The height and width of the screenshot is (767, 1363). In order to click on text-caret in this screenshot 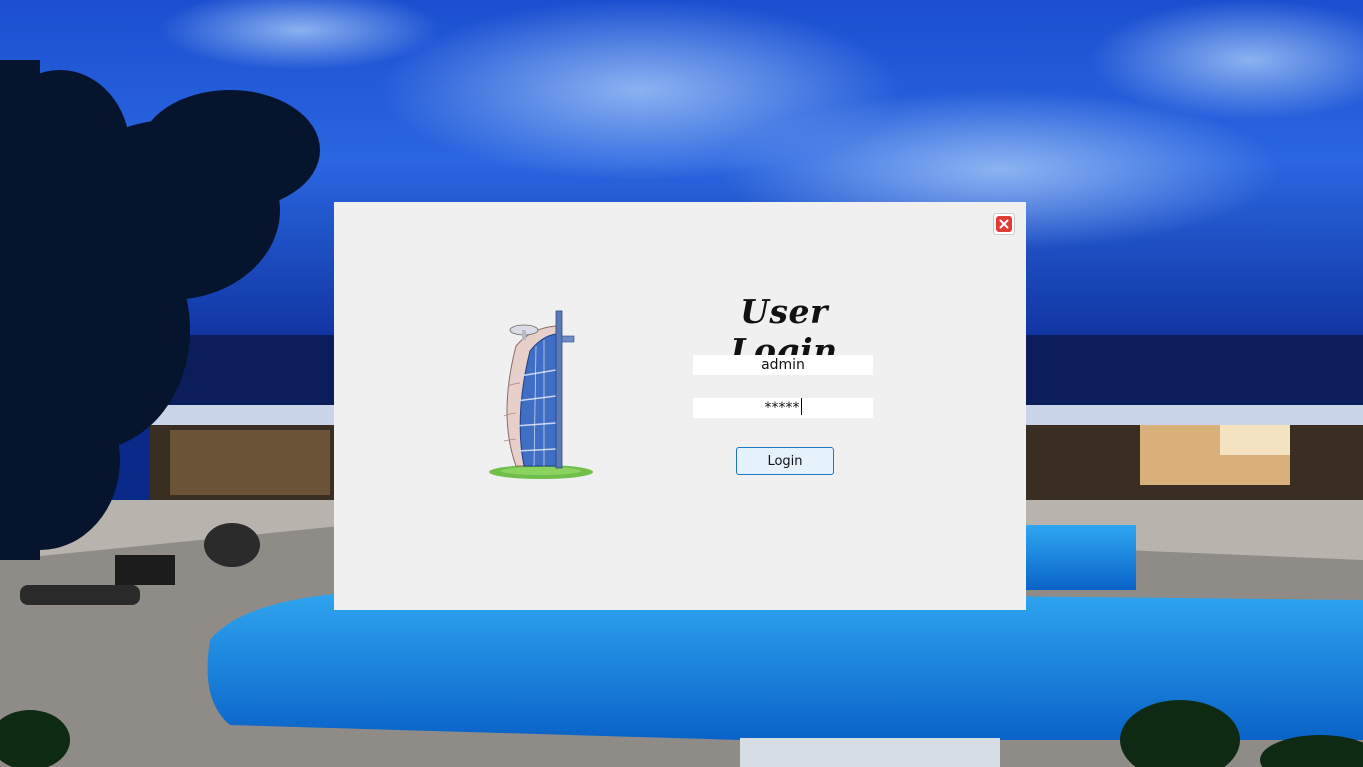, I will do `click(801, 406)`.